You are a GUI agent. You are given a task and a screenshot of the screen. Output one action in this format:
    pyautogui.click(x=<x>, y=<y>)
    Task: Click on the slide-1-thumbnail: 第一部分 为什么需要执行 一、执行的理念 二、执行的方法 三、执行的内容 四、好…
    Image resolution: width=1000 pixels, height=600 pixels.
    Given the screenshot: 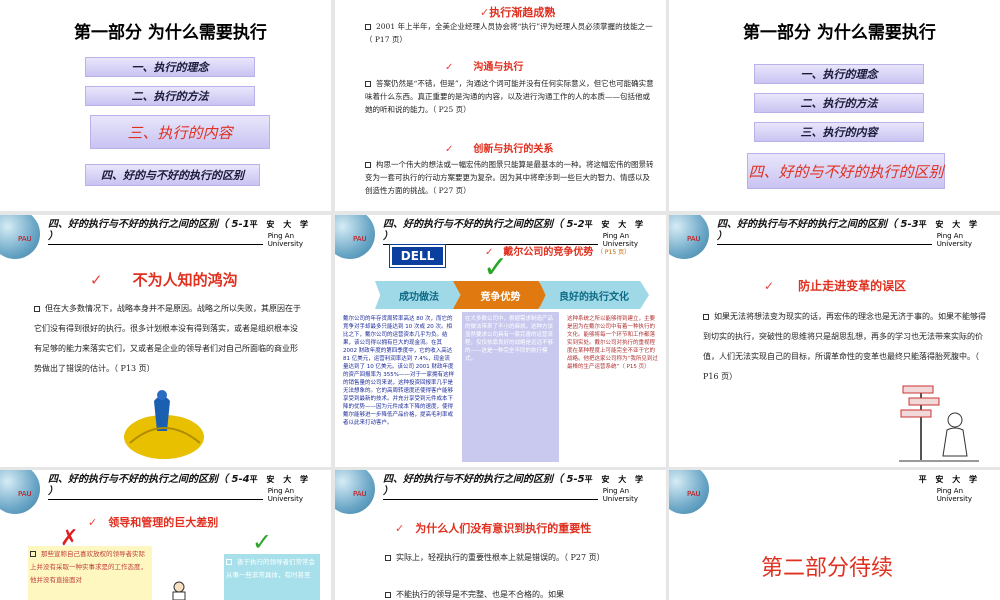 What is the action you would take?
    pyautogui.click(x=165, y=105)
    